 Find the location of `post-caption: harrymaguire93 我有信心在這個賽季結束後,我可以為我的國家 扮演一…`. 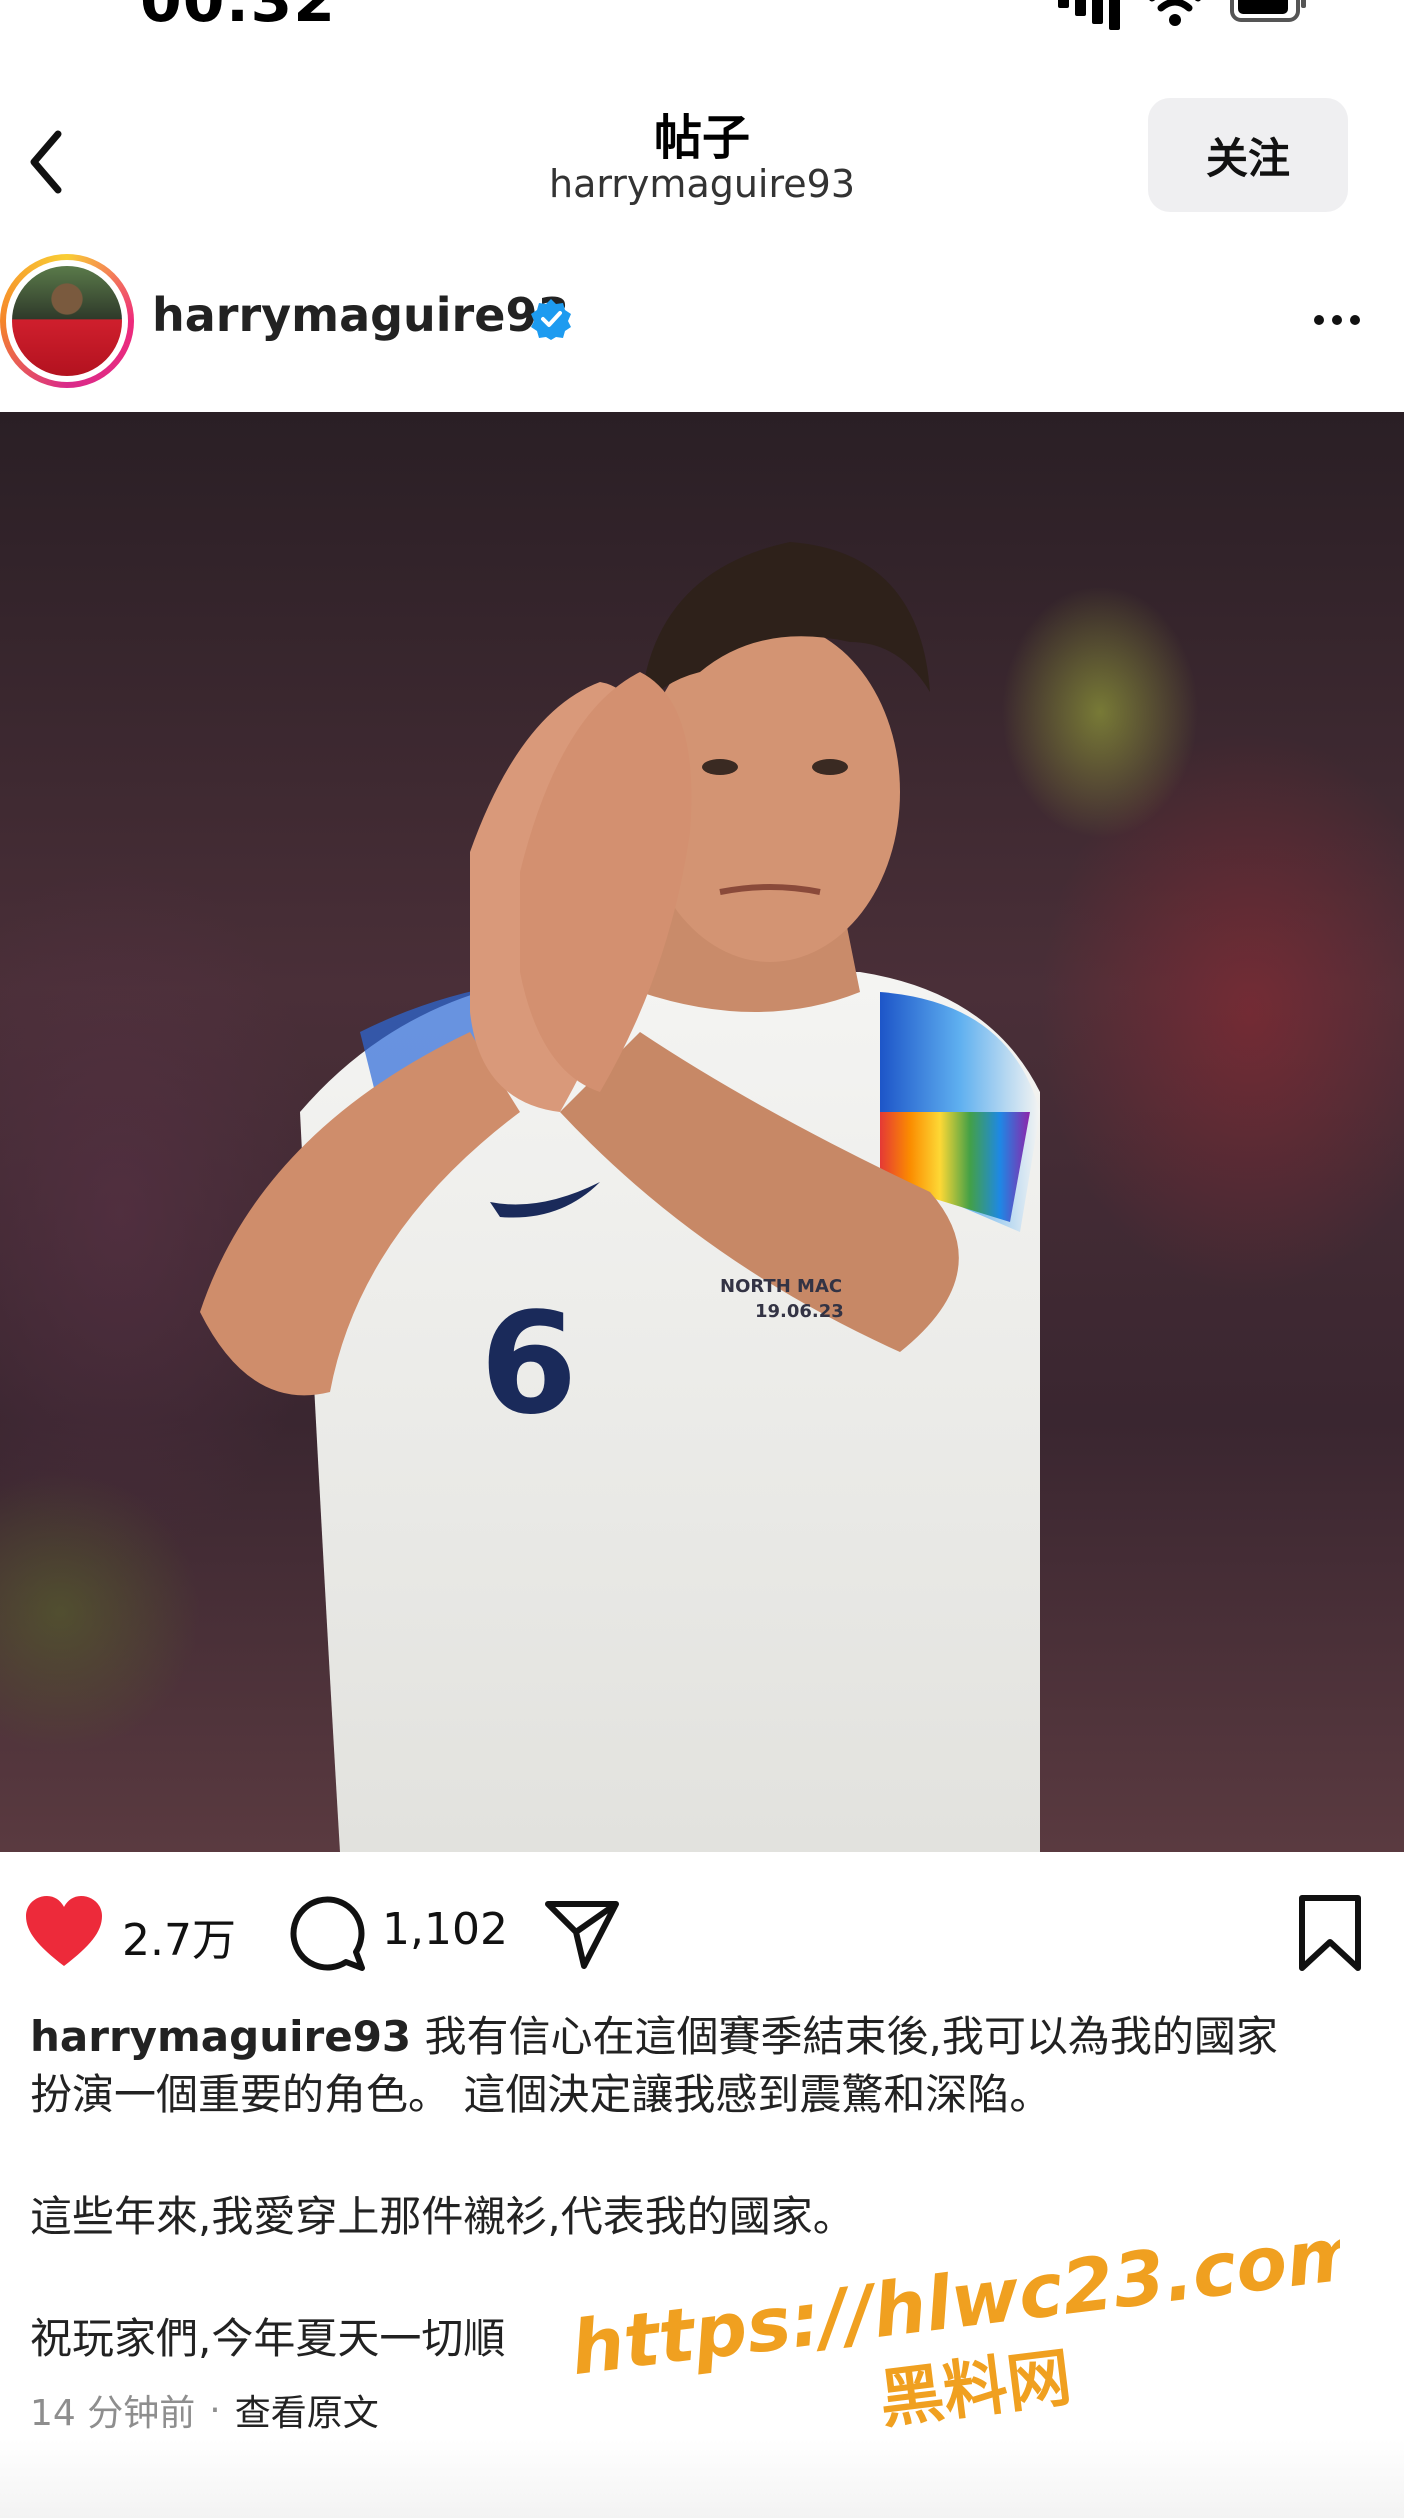

post-caption: harrymaguire93 我有信心在這個賽季結束後,我可以為我的國家 扮演一… is located at coordinates (705, 2188).